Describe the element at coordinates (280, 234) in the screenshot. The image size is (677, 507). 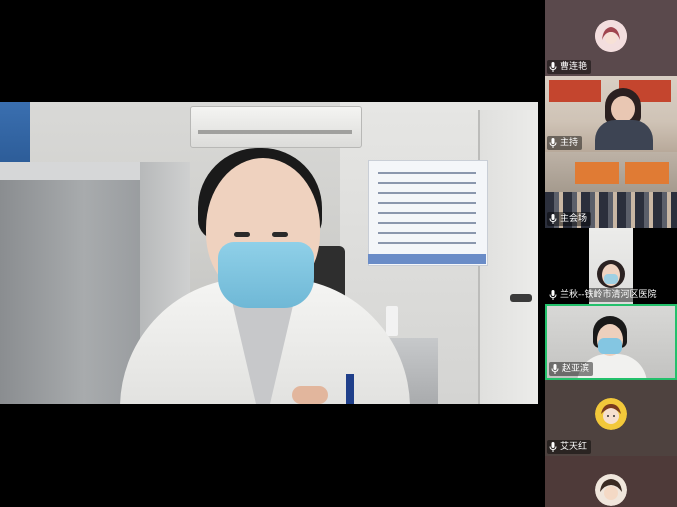
I see `right-eye` at that location.